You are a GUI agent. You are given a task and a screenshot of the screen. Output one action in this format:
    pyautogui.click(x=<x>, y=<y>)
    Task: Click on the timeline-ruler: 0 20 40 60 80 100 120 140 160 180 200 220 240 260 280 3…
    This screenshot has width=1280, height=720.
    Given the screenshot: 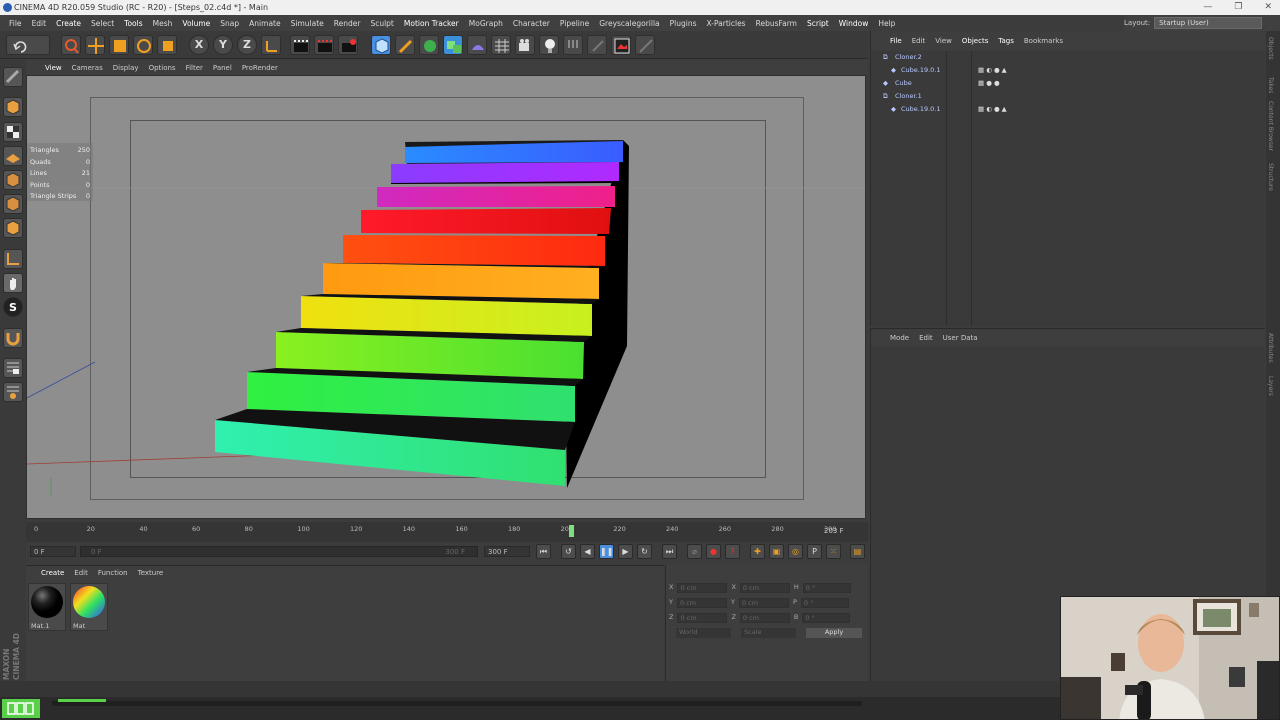 What is the action you would take?
    pyautogui.click(x=447, y=532)
    